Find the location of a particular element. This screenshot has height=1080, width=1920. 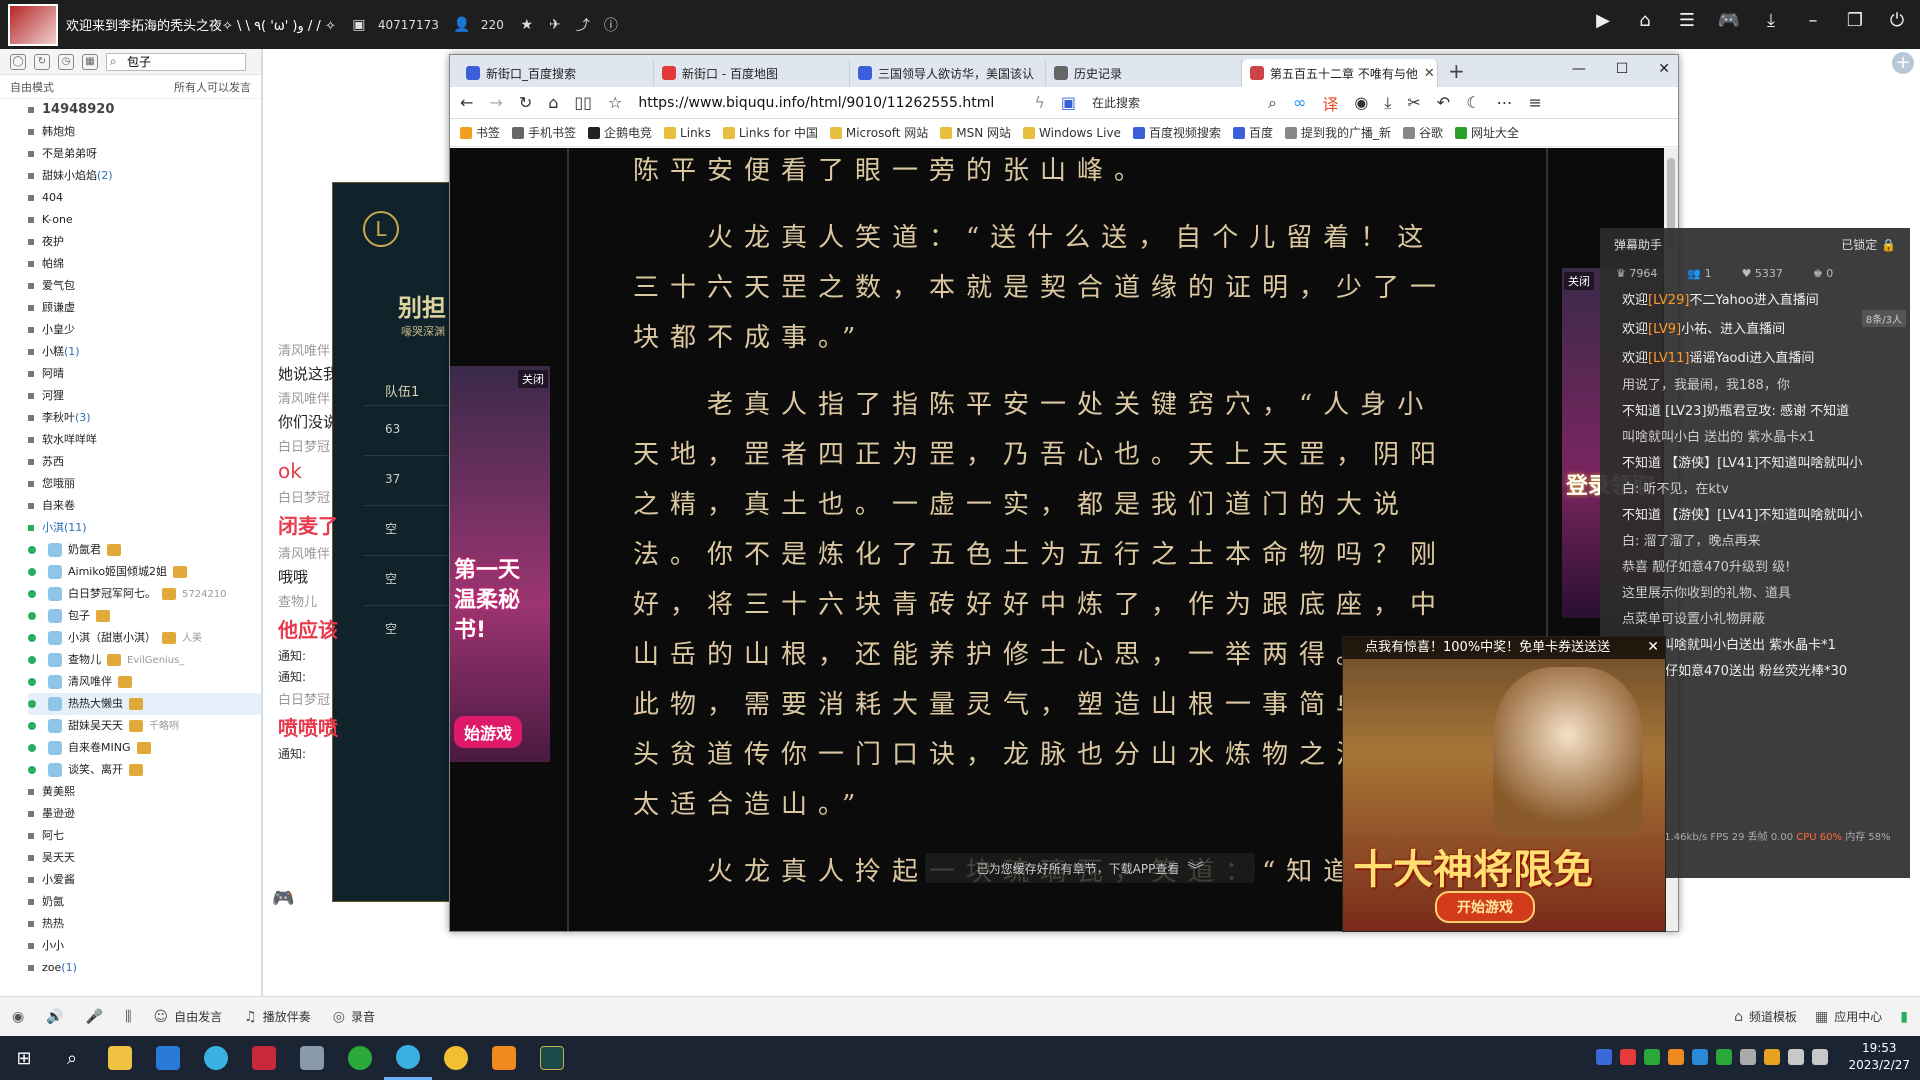

subchannel-item: 墨逊逊 is located at coordinates (144, 814).